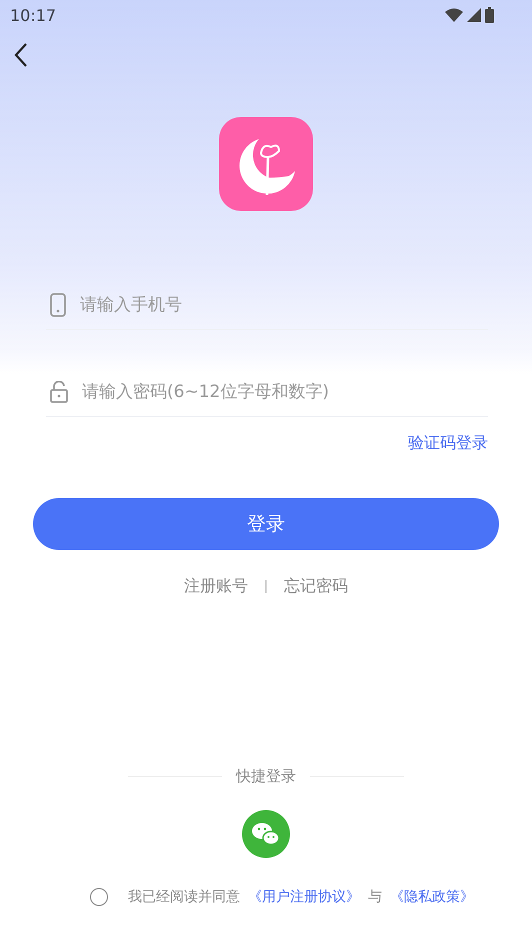 The image size is (532, 946). I want to click on back-icon, so click(21, 55).